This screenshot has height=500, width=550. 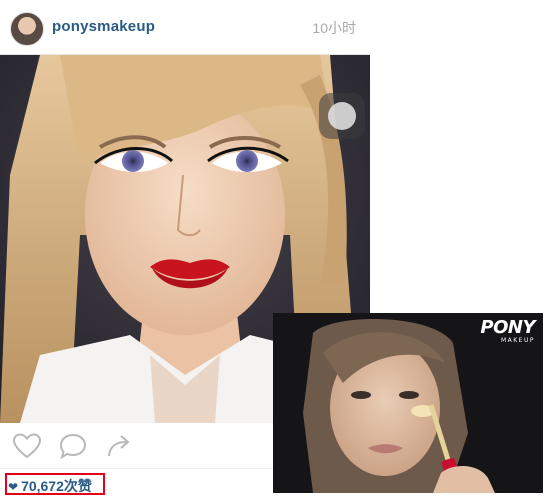 What do you see at coordinates (334, 28) in the screenshot?
I see `post-timestamp: 10小时` at bounding box center [334, 28].